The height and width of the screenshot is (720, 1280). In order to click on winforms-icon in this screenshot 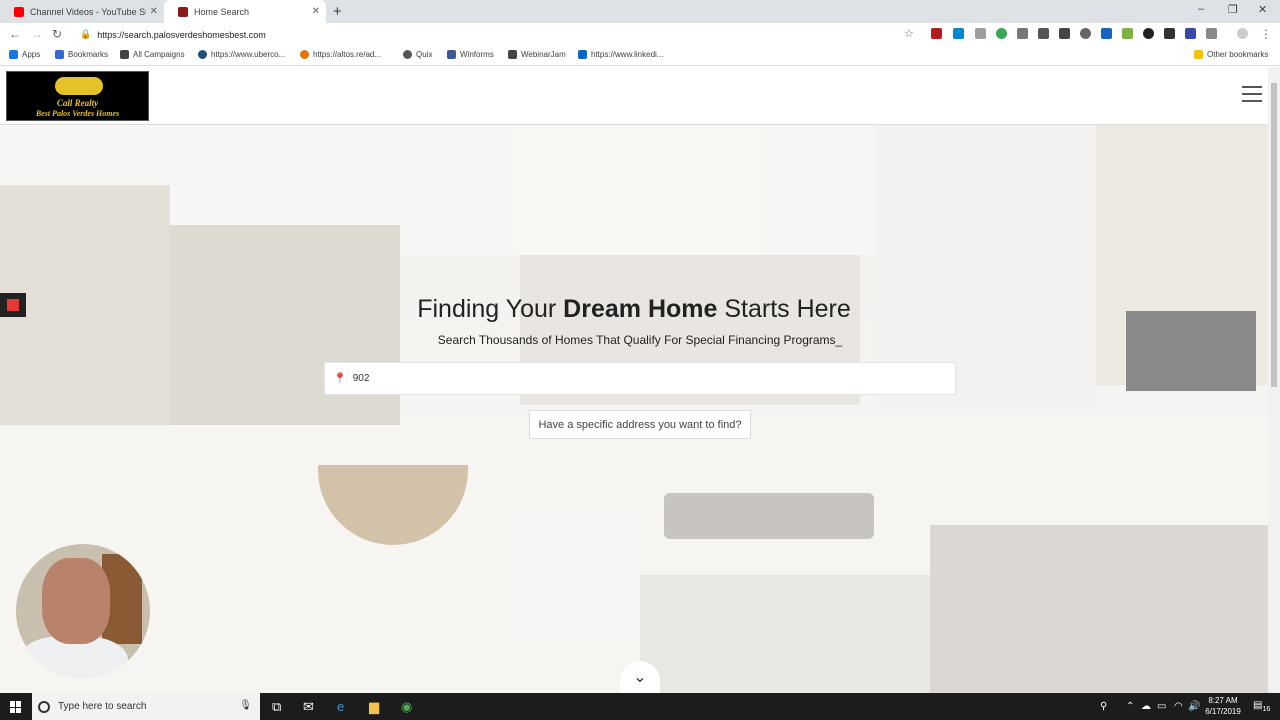, I will do `click(451, 54)`.